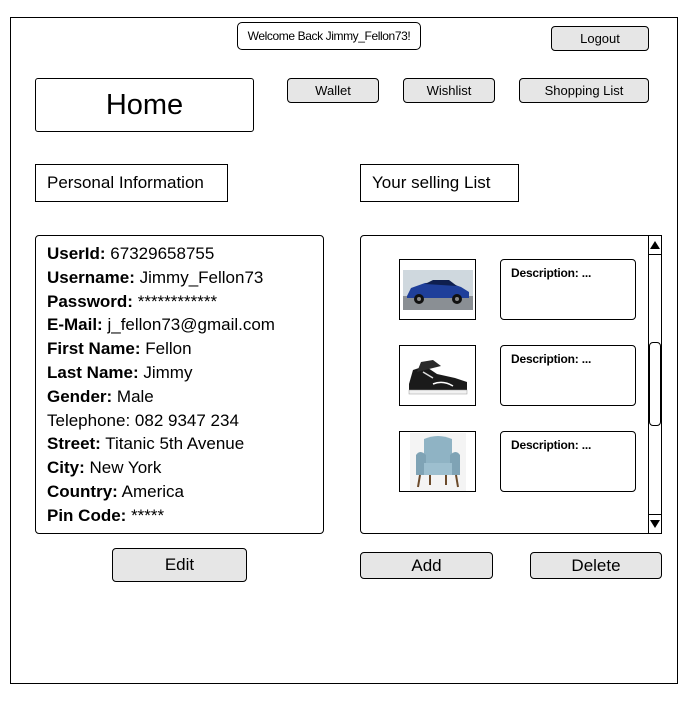  I want to click on pin-code-value: *****, so click(145, 515).